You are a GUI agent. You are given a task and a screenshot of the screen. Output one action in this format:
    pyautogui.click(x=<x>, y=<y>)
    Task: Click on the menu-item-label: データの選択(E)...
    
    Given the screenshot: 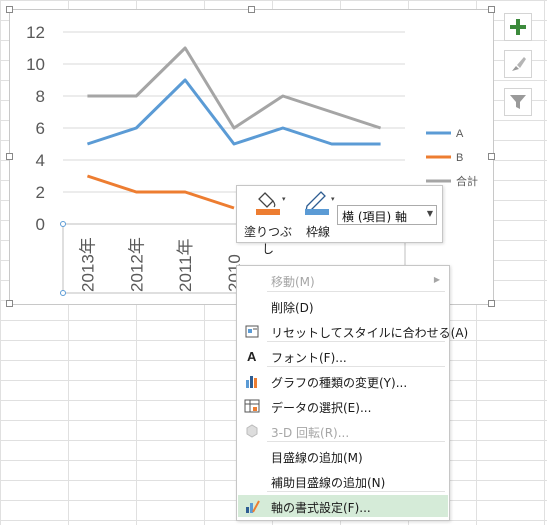 What is the action you would take?
    pyautogui.click(x=321, y=408)
    